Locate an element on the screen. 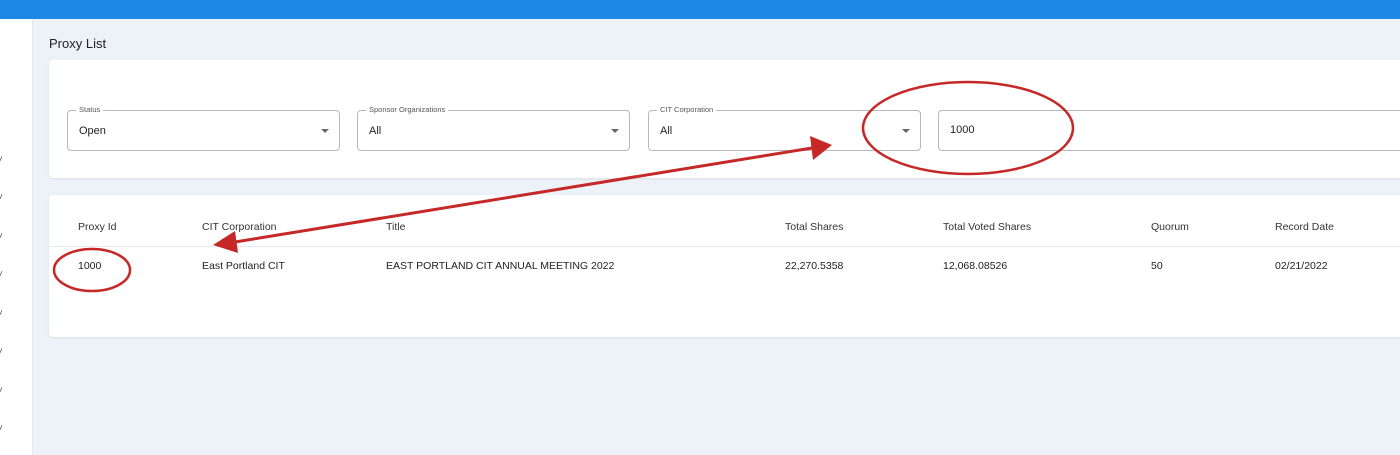 The width and height of the screenshot is (1400, 455). cell-title: EAST PORTLAND CIT ANNUAL MEETING 2022 is located at coordinates (500, 266).